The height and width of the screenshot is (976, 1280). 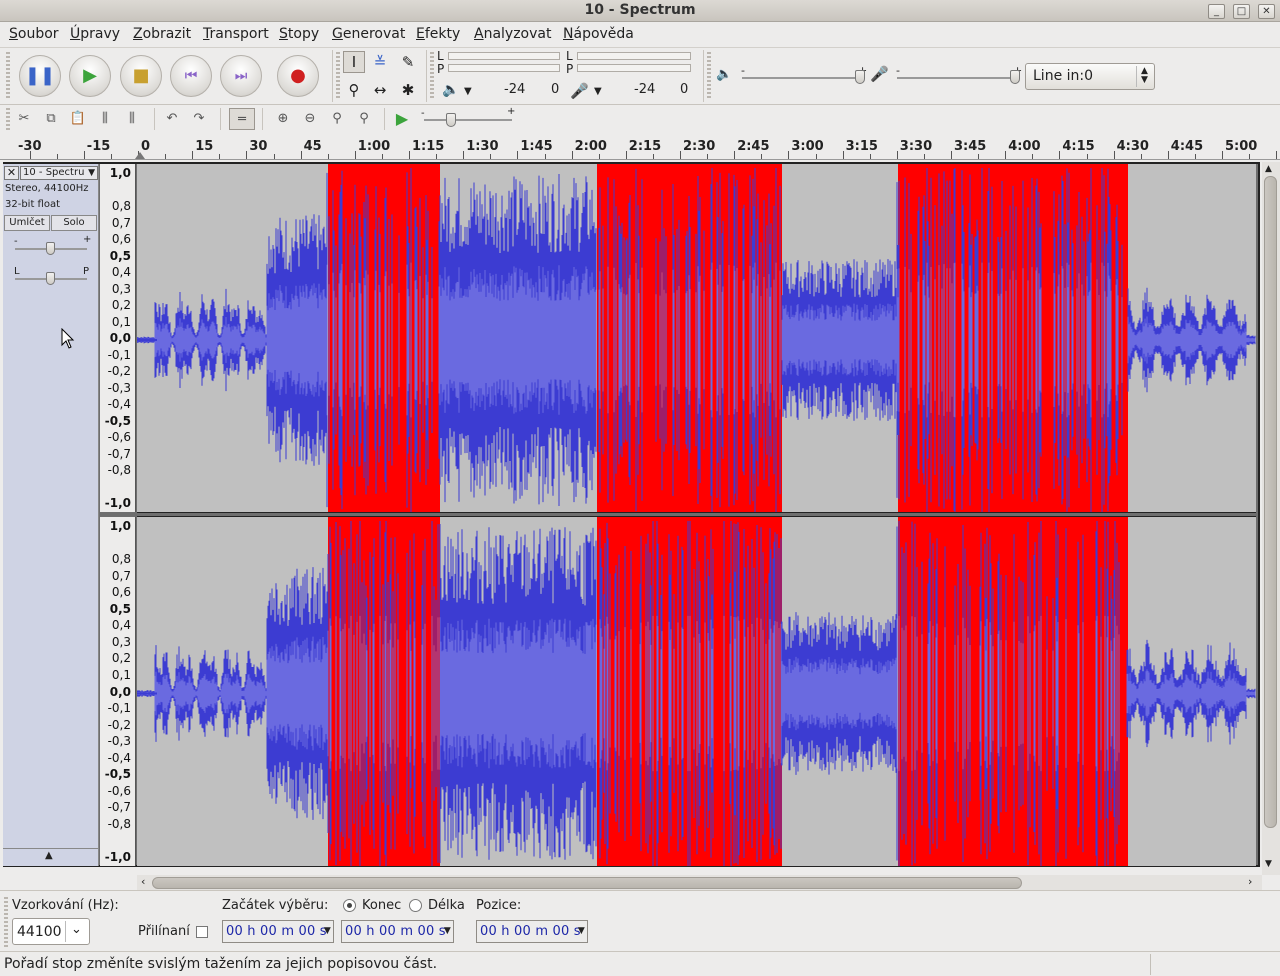 I want to click on end-radio, so click(x=349, y=905).